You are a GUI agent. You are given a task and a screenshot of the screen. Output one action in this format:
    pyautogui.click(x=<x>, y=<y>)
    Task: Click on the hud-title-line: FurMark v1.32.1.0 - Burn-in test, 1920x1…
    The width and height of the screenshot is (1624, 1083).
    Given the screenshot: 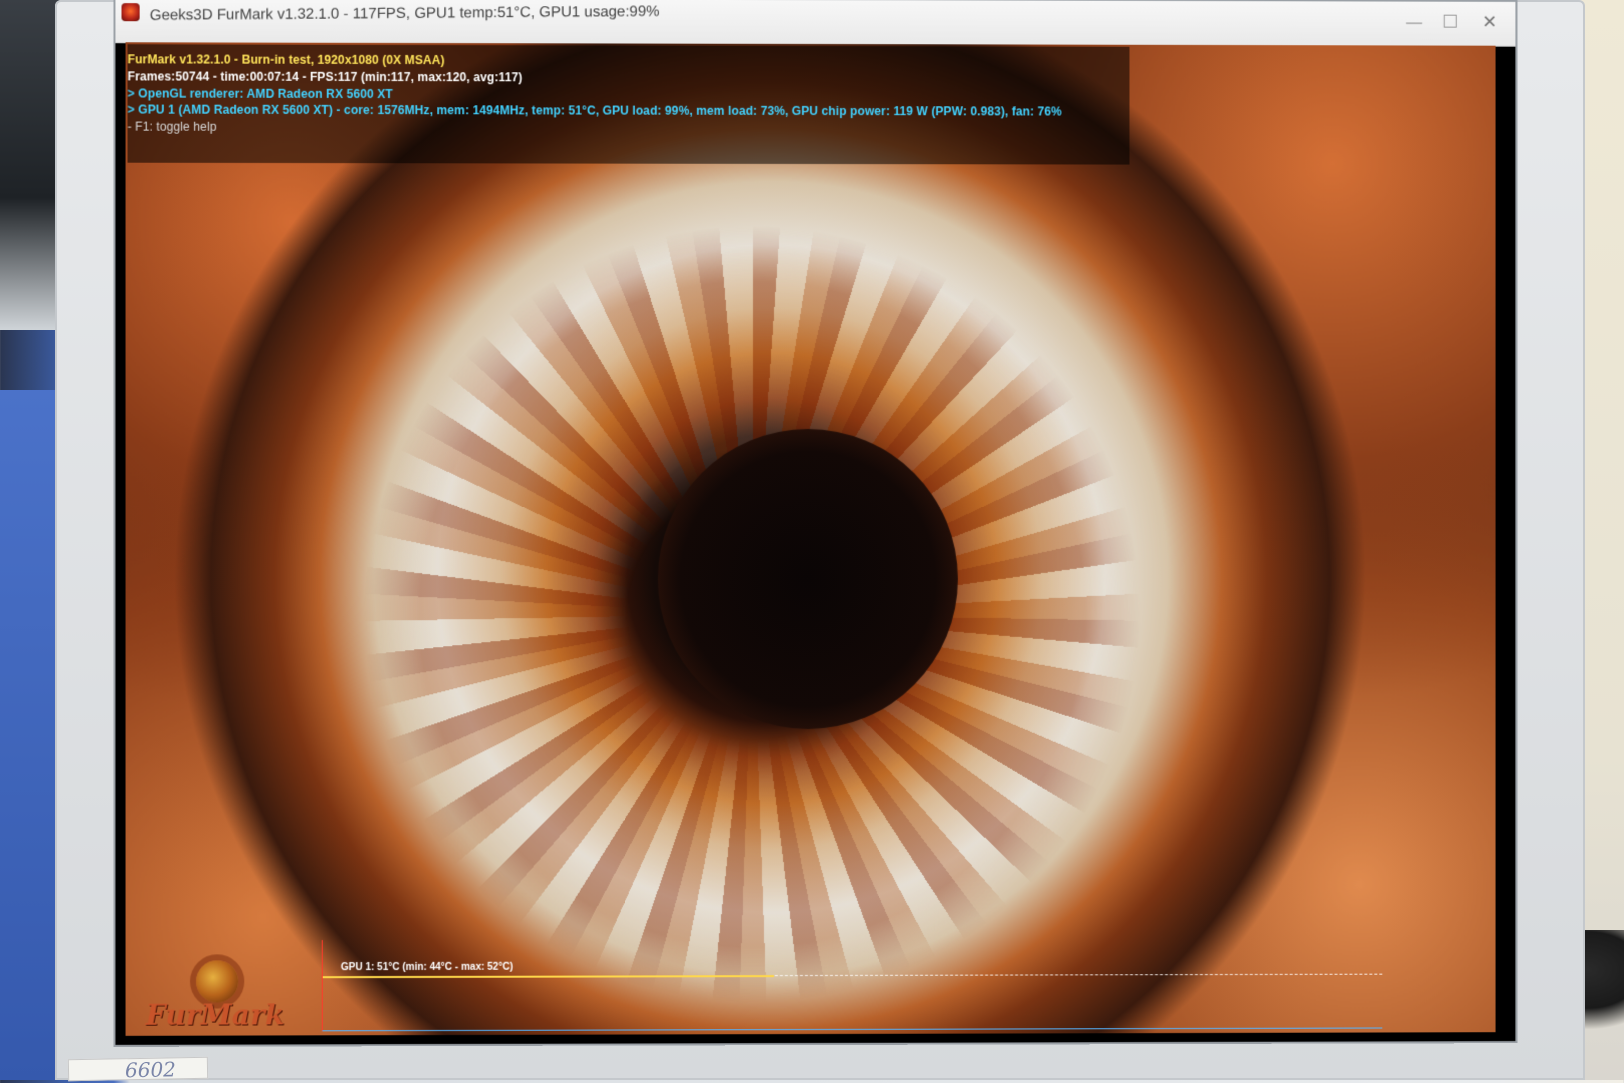 What is the action you would take?
    pyautogui.click(x=286, y=60)
    